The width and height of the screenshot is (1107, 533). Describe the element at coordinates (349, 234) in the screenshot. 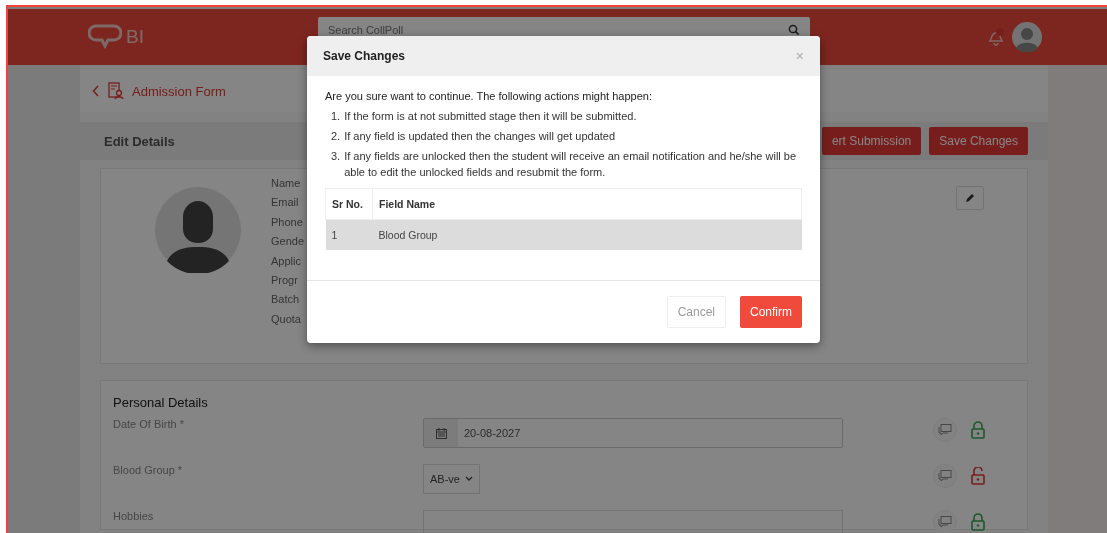

I see `table-cell: 1` at that location.